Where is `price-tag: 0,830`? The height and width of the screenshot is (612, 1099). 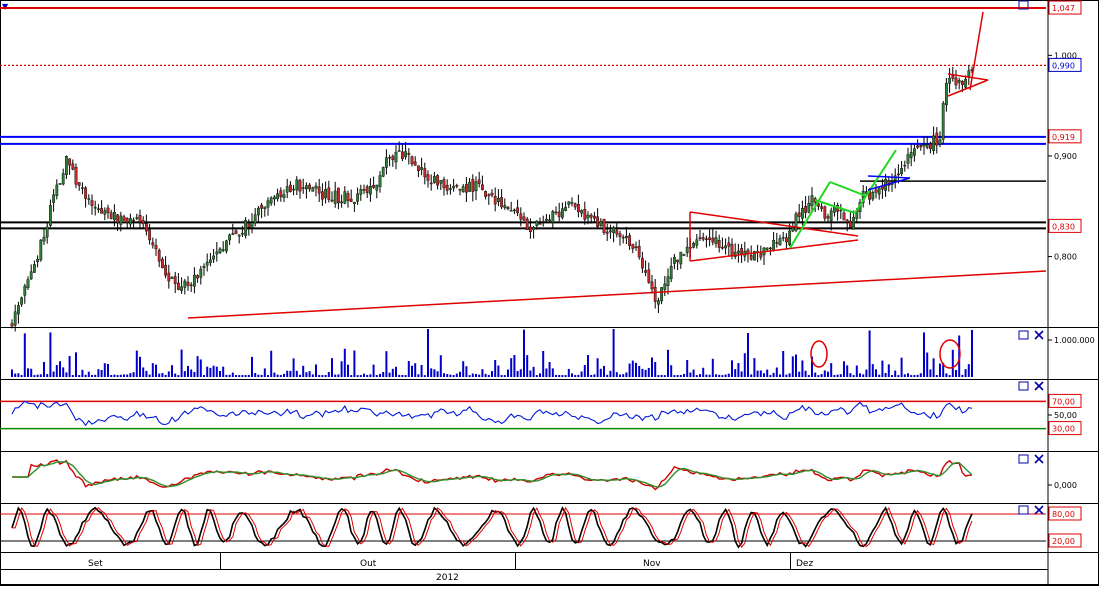 price-tag: 0,830 is located at coordinates (1063, 226).